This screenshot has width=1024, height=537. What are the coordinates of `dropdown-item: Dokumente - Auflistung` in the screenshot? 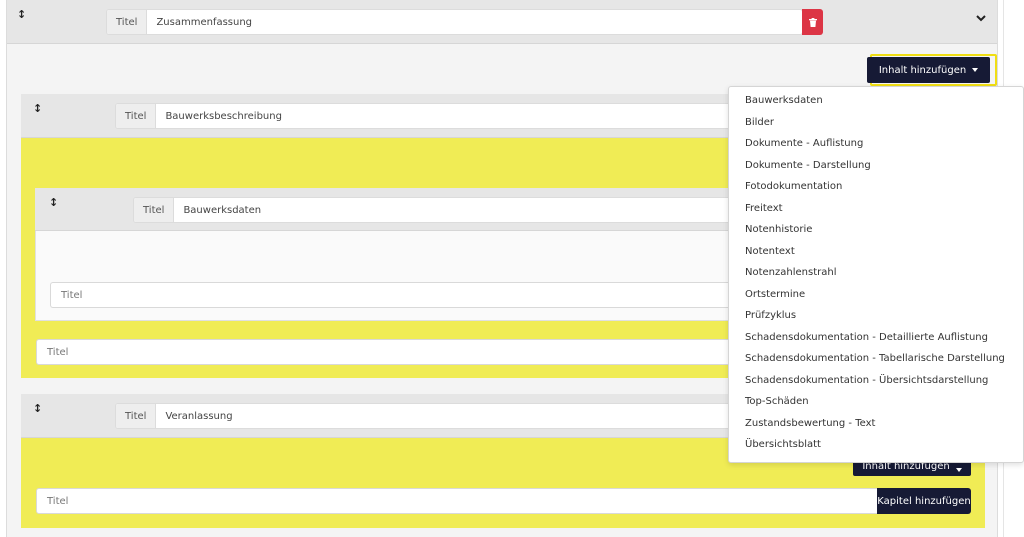 It's located at (804, 143).